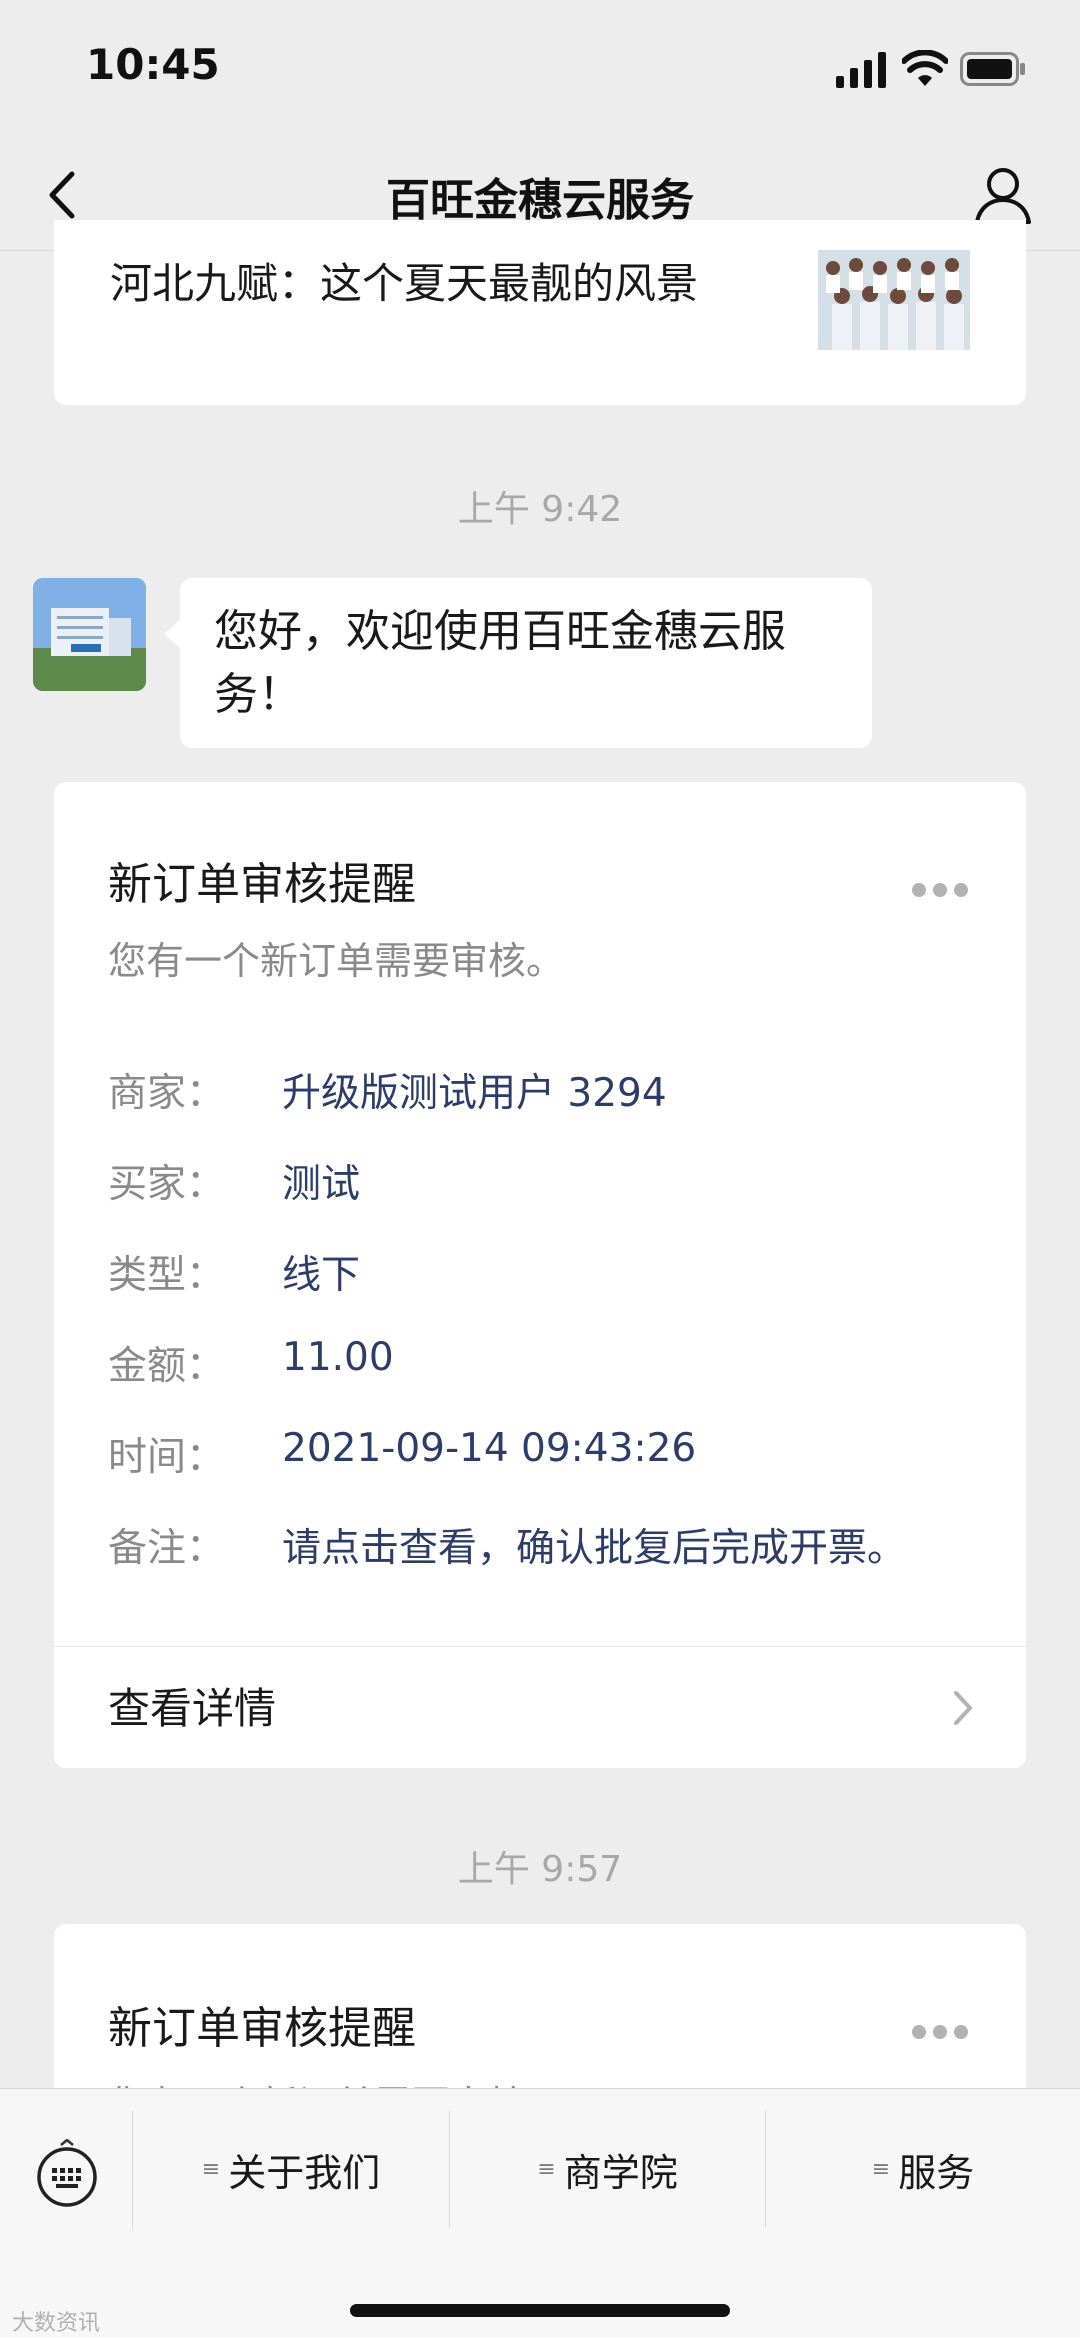 The height and width of the screenshot is (2338, 1080). I want to click on watermark-text: 大数资讯, so click(56, 2323).